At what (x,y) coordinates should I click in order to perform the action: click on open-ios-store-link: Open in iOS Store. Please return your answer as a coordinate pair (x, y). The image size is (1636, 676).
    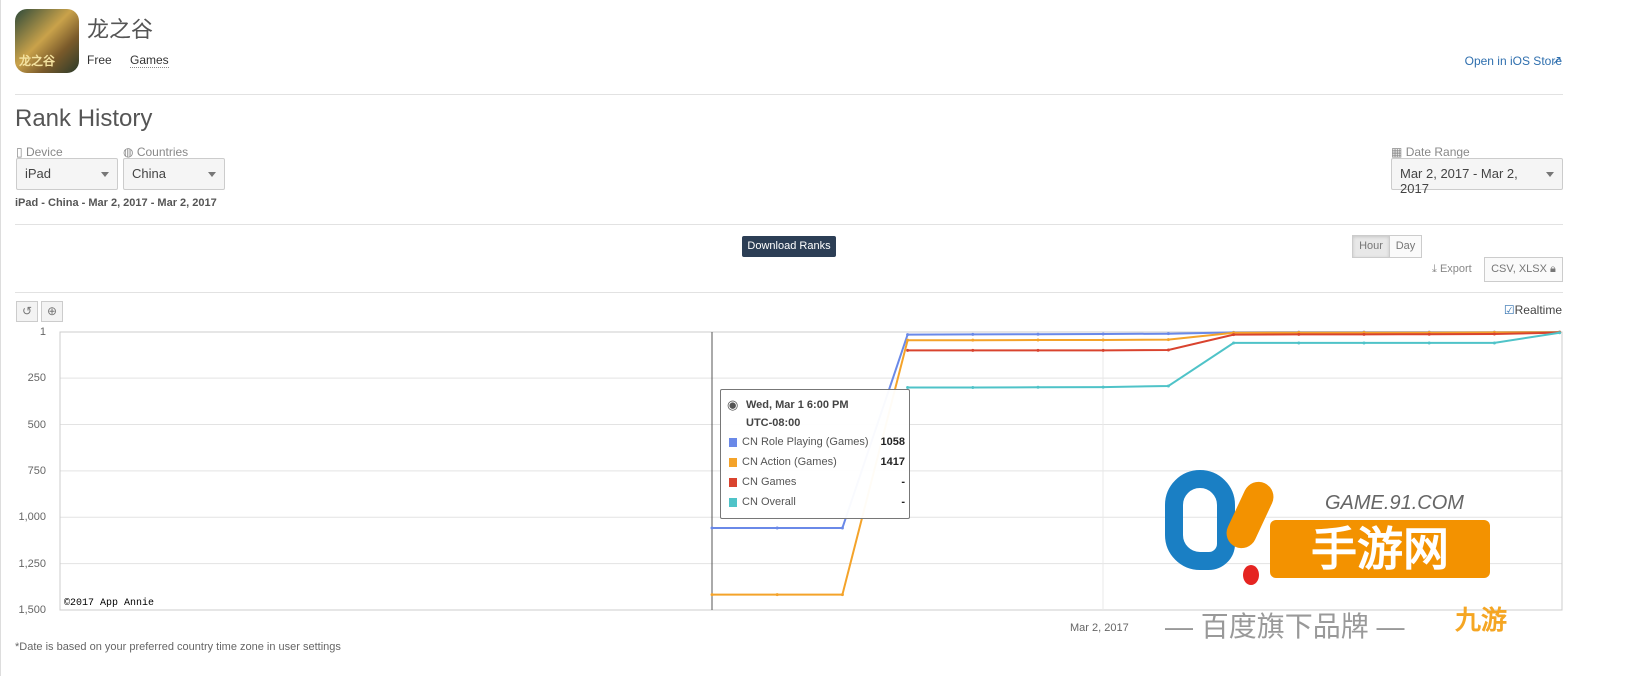
    Looking at the image, I should click on (1513, 61).